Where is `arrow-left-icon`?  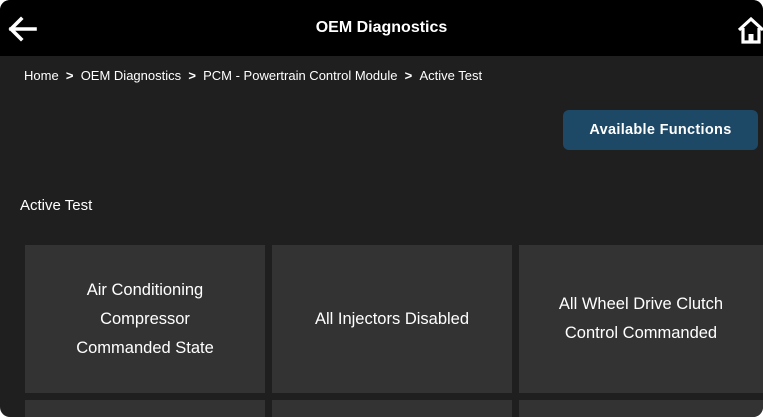 arrow-left-icon is located at coordinates (22, 29).